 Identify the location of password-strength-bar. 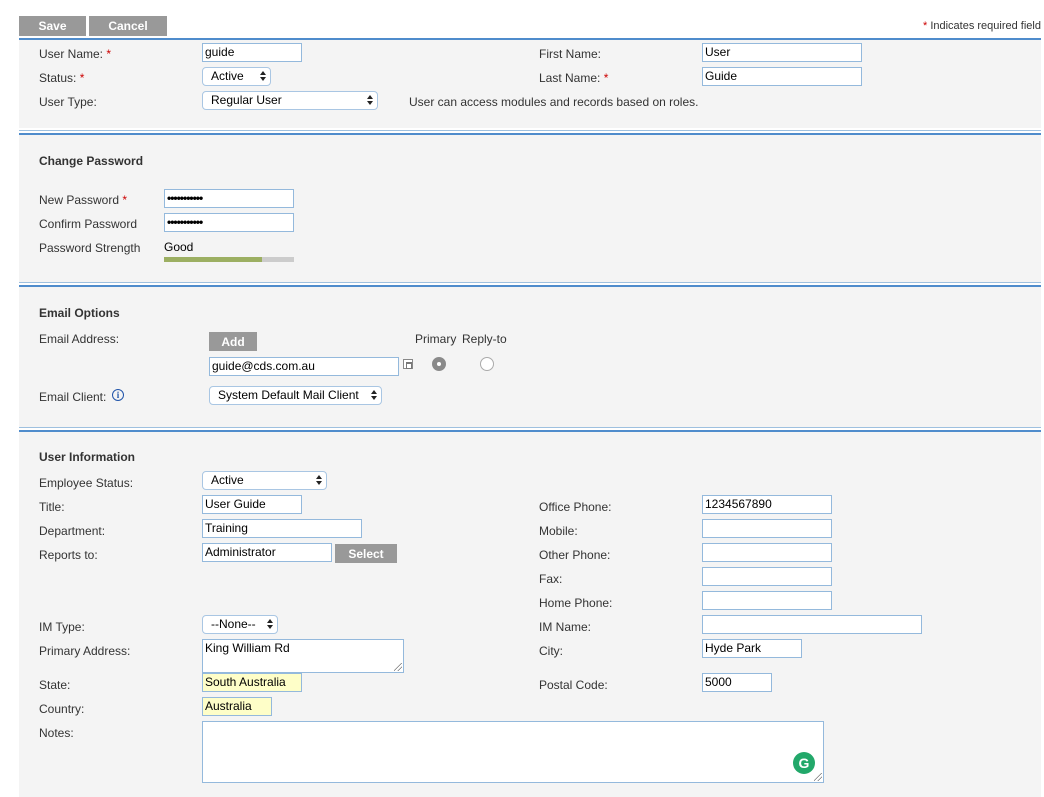
(229, 259).